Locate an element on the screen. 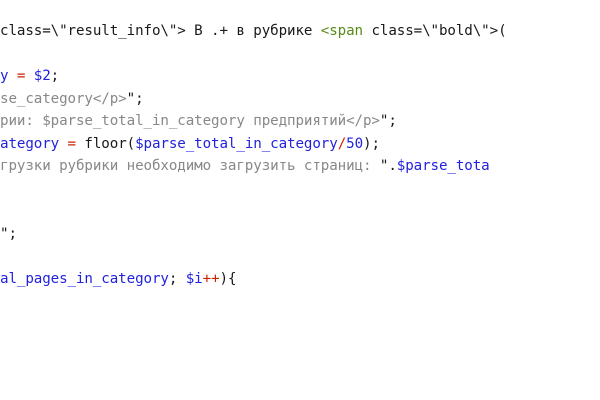  code-token-string: class=\"bold\"> is located at coordinates (431, 31).